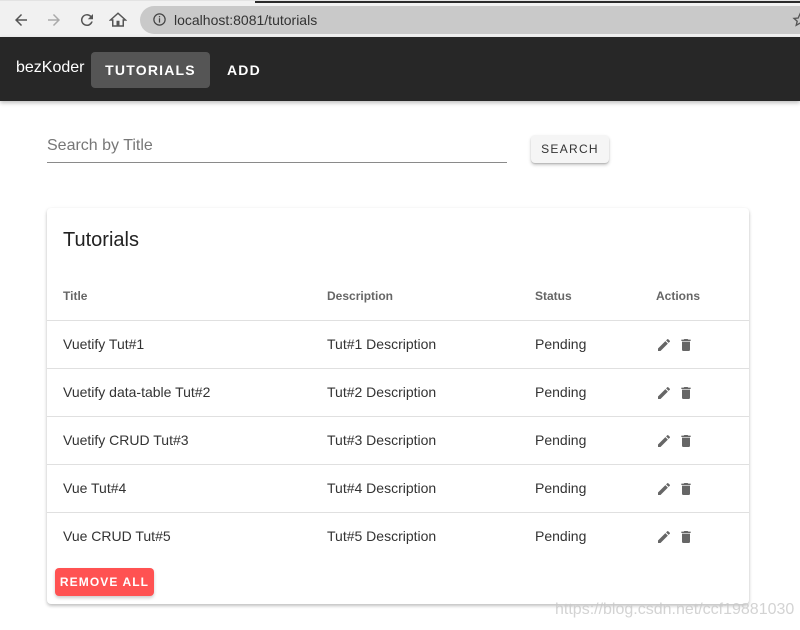  I want to click on home-icon, so click(118, 19).